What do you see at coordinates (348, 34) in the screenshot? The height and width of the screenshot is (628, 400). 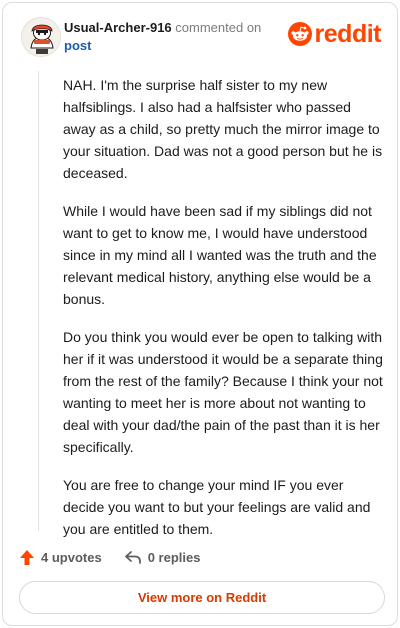 I see `reddit-wordmark: reddit` at bounding box center [348, 34].